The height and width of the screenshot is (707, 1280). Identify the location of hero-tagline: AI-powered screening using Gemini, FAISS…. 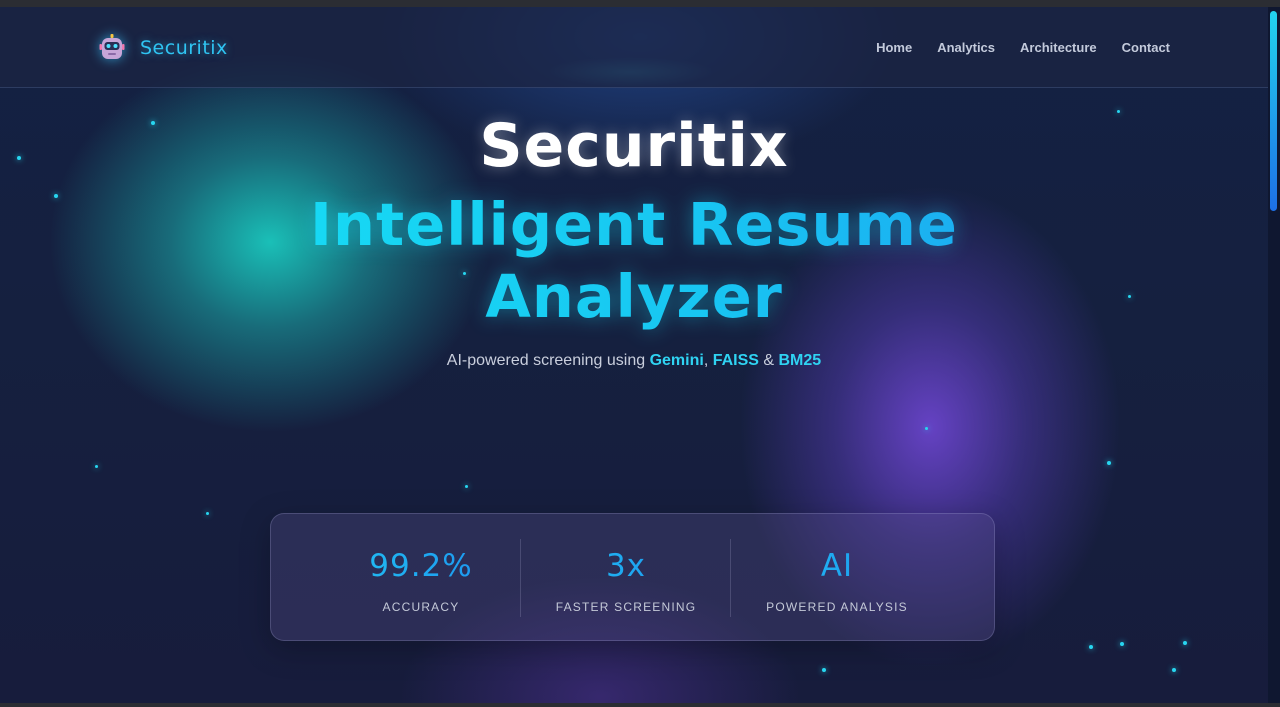
(634, 361).